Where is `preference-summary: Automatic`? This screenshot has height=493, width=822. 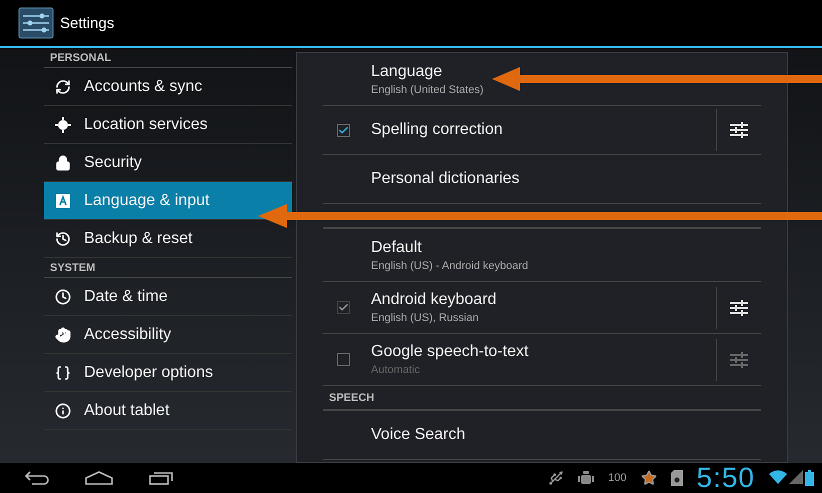
preference-summary: Automatic is located at coordinates (396, 370).